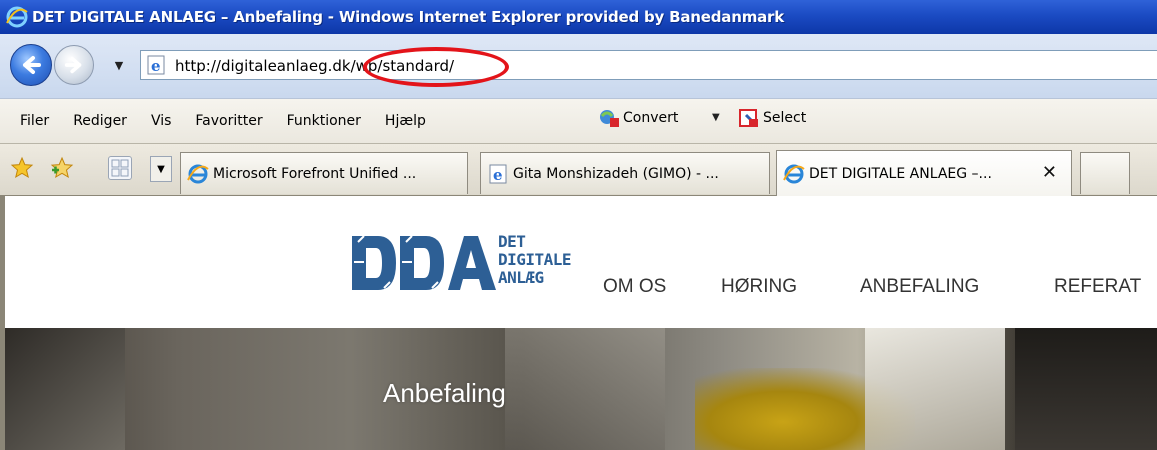  What do you see at coordinates (405, 121) in the screenshot?
I see `menu-hjaelp: Hjælp` at bounding box center [405, 121].